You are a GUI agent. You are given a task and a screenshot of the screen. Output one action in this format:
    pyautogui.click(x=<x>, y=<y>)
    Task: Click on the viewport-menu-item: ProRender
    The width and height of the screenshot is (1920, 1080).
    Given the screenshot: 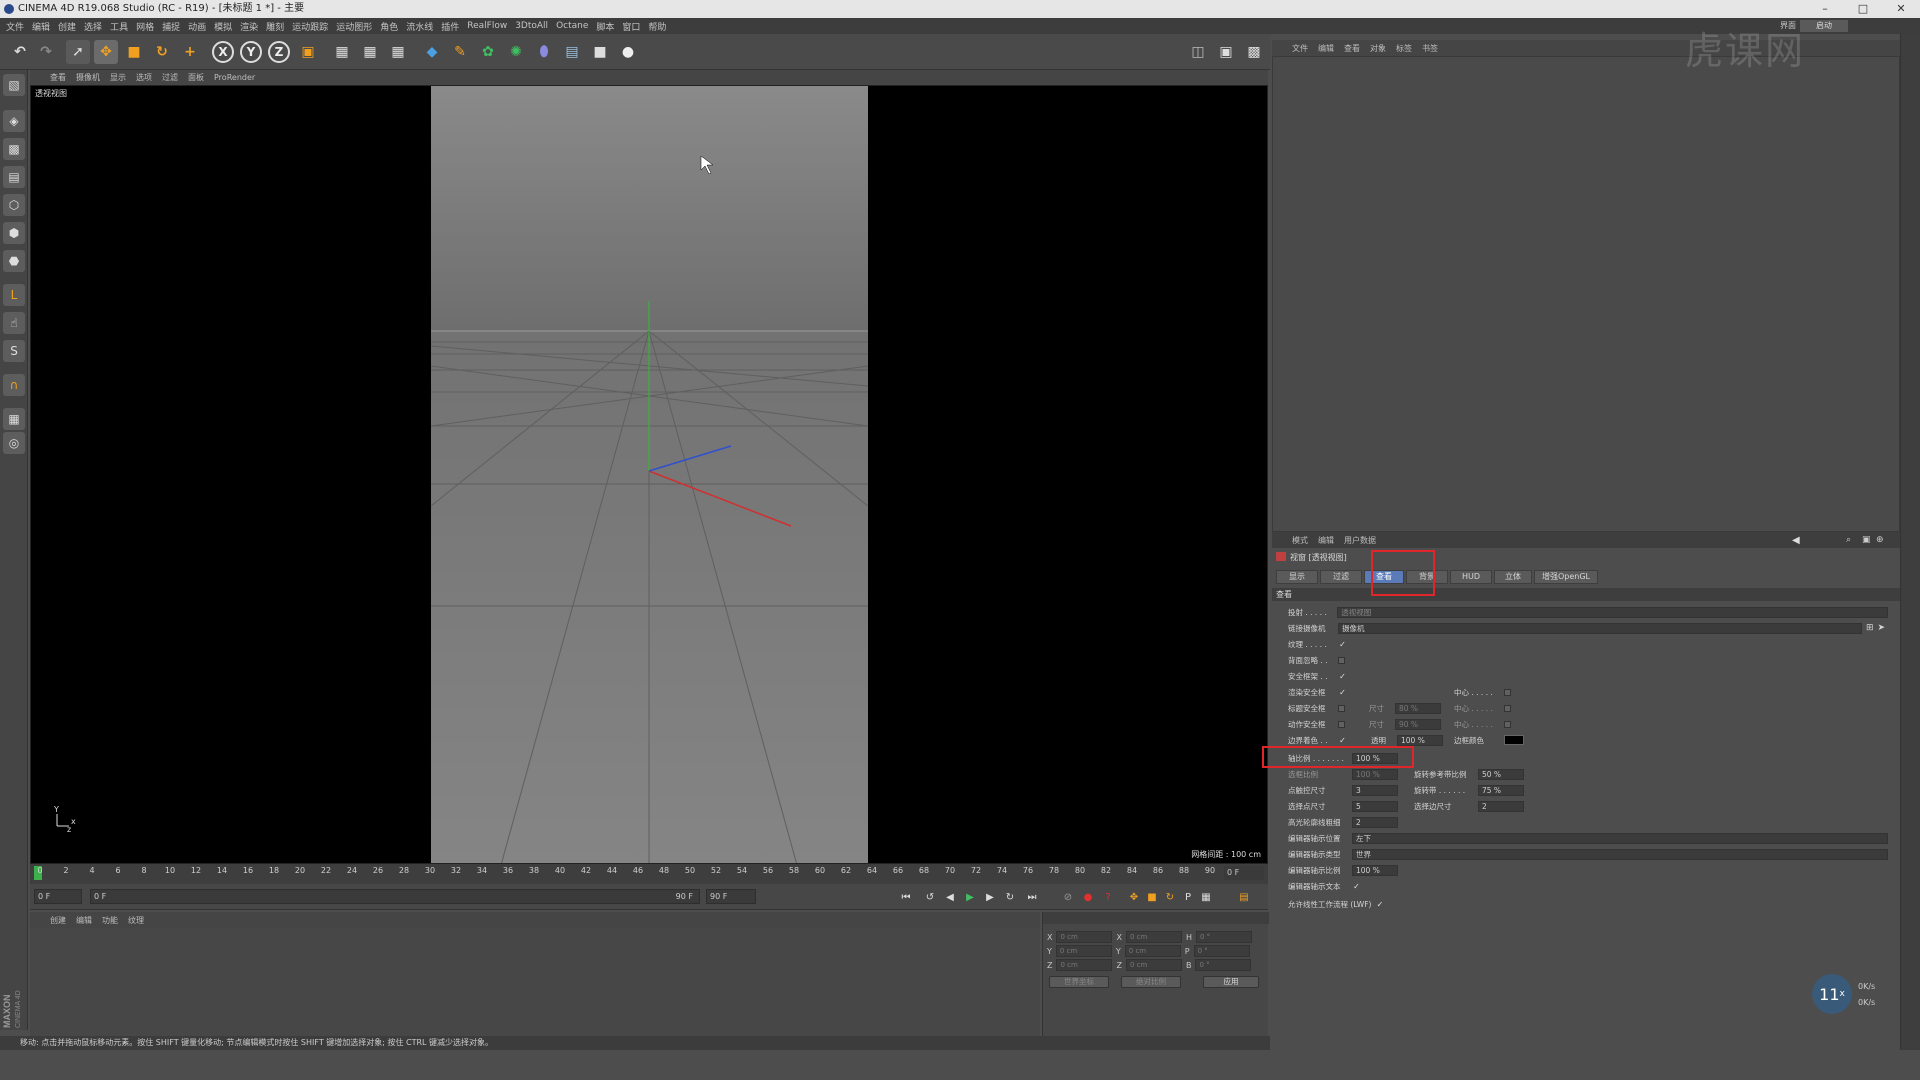 What is the action you would take?
    pyautogui.click(x=234, y=77)
    